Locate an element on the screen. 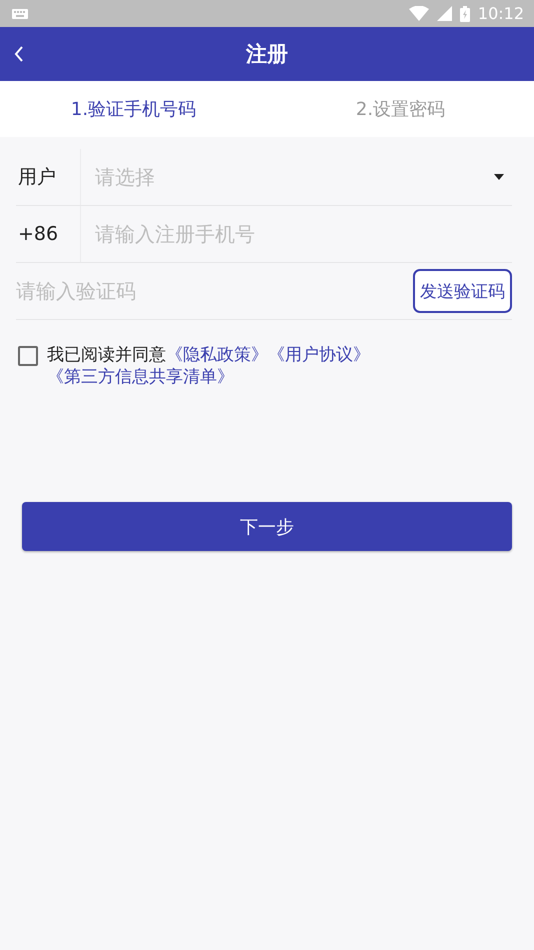 The width and height of the screenshot is (534, 950). status-time: 10:12 is located at coordinates (501, 13).